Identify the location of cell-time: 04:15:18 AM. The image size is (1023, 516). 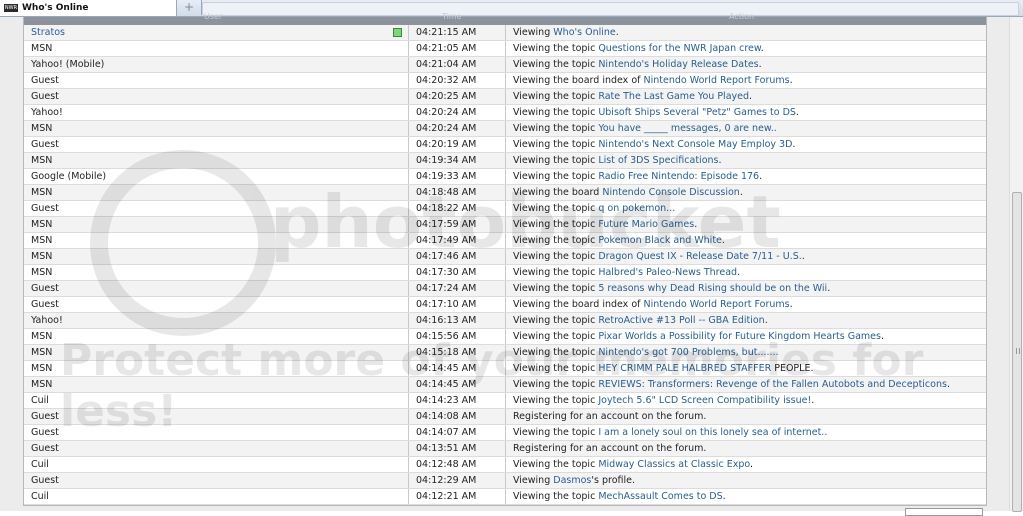
(457, 352).